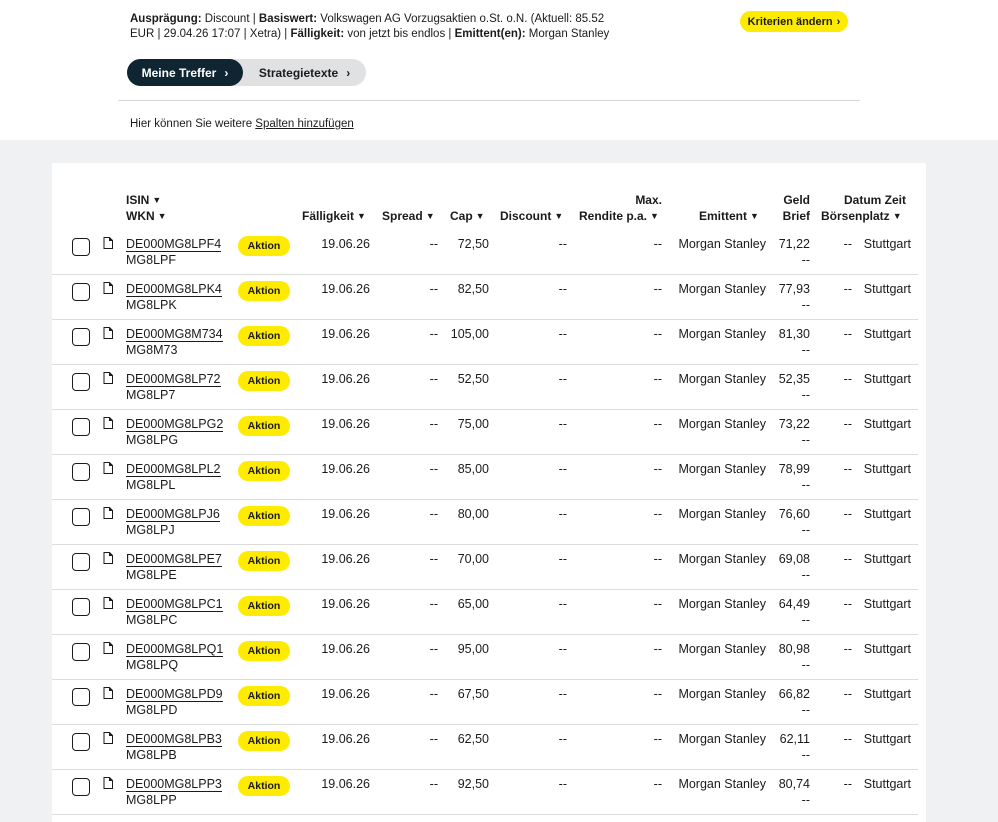 The image size is (998, 822). What do you see at coordinates (467, 216) in the screenshot?
I see `header-cap: Cap ▼` at bounding box center [467, 216].